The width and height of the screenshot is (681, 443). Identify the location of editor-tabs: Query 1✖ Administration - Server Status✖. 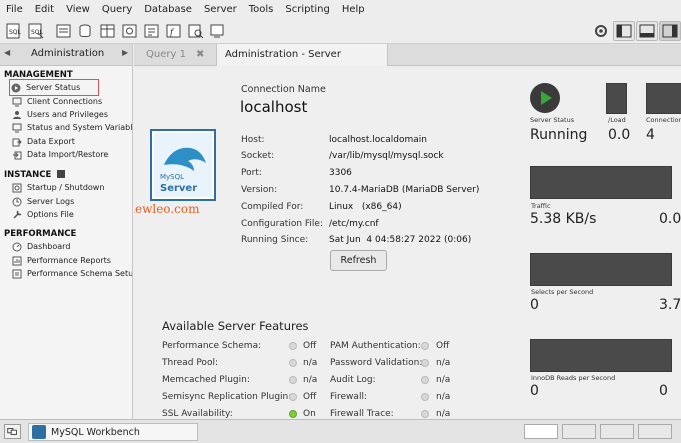
(407, 63).